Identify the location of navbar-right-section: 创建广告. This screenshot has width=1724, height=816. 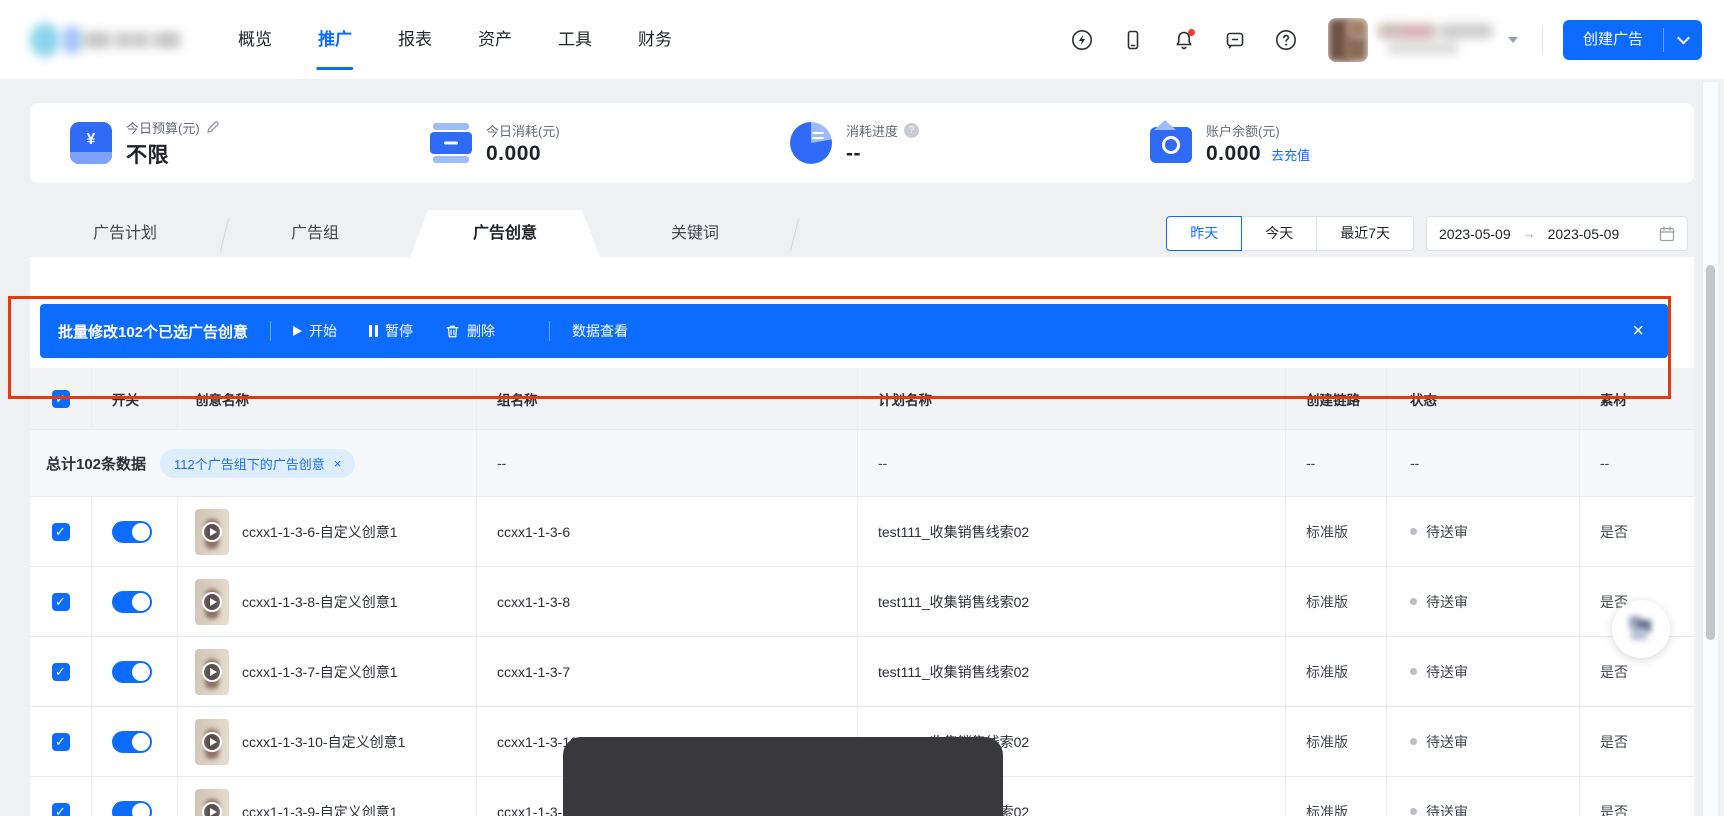
(1383, 39).